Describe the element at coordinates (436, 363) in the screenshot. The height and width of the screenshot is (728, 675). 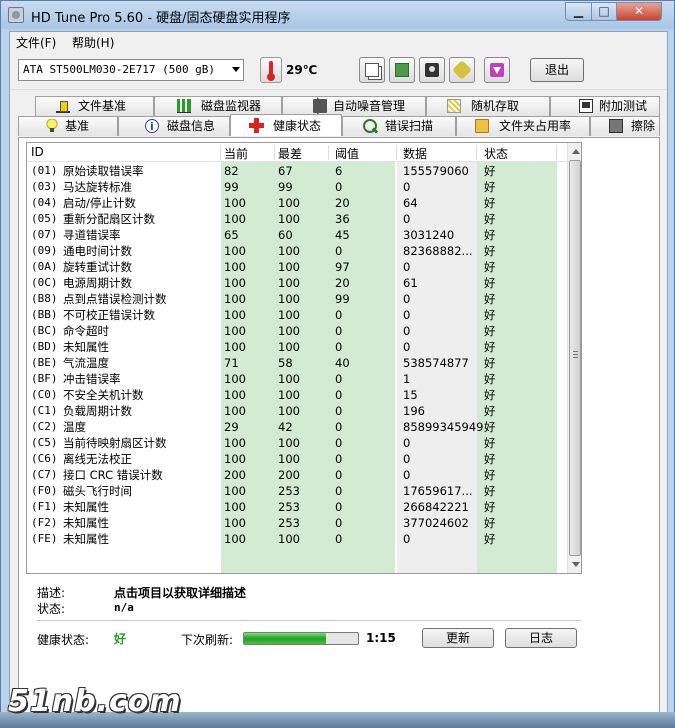
I see `cell-data: 538574877` at that location.